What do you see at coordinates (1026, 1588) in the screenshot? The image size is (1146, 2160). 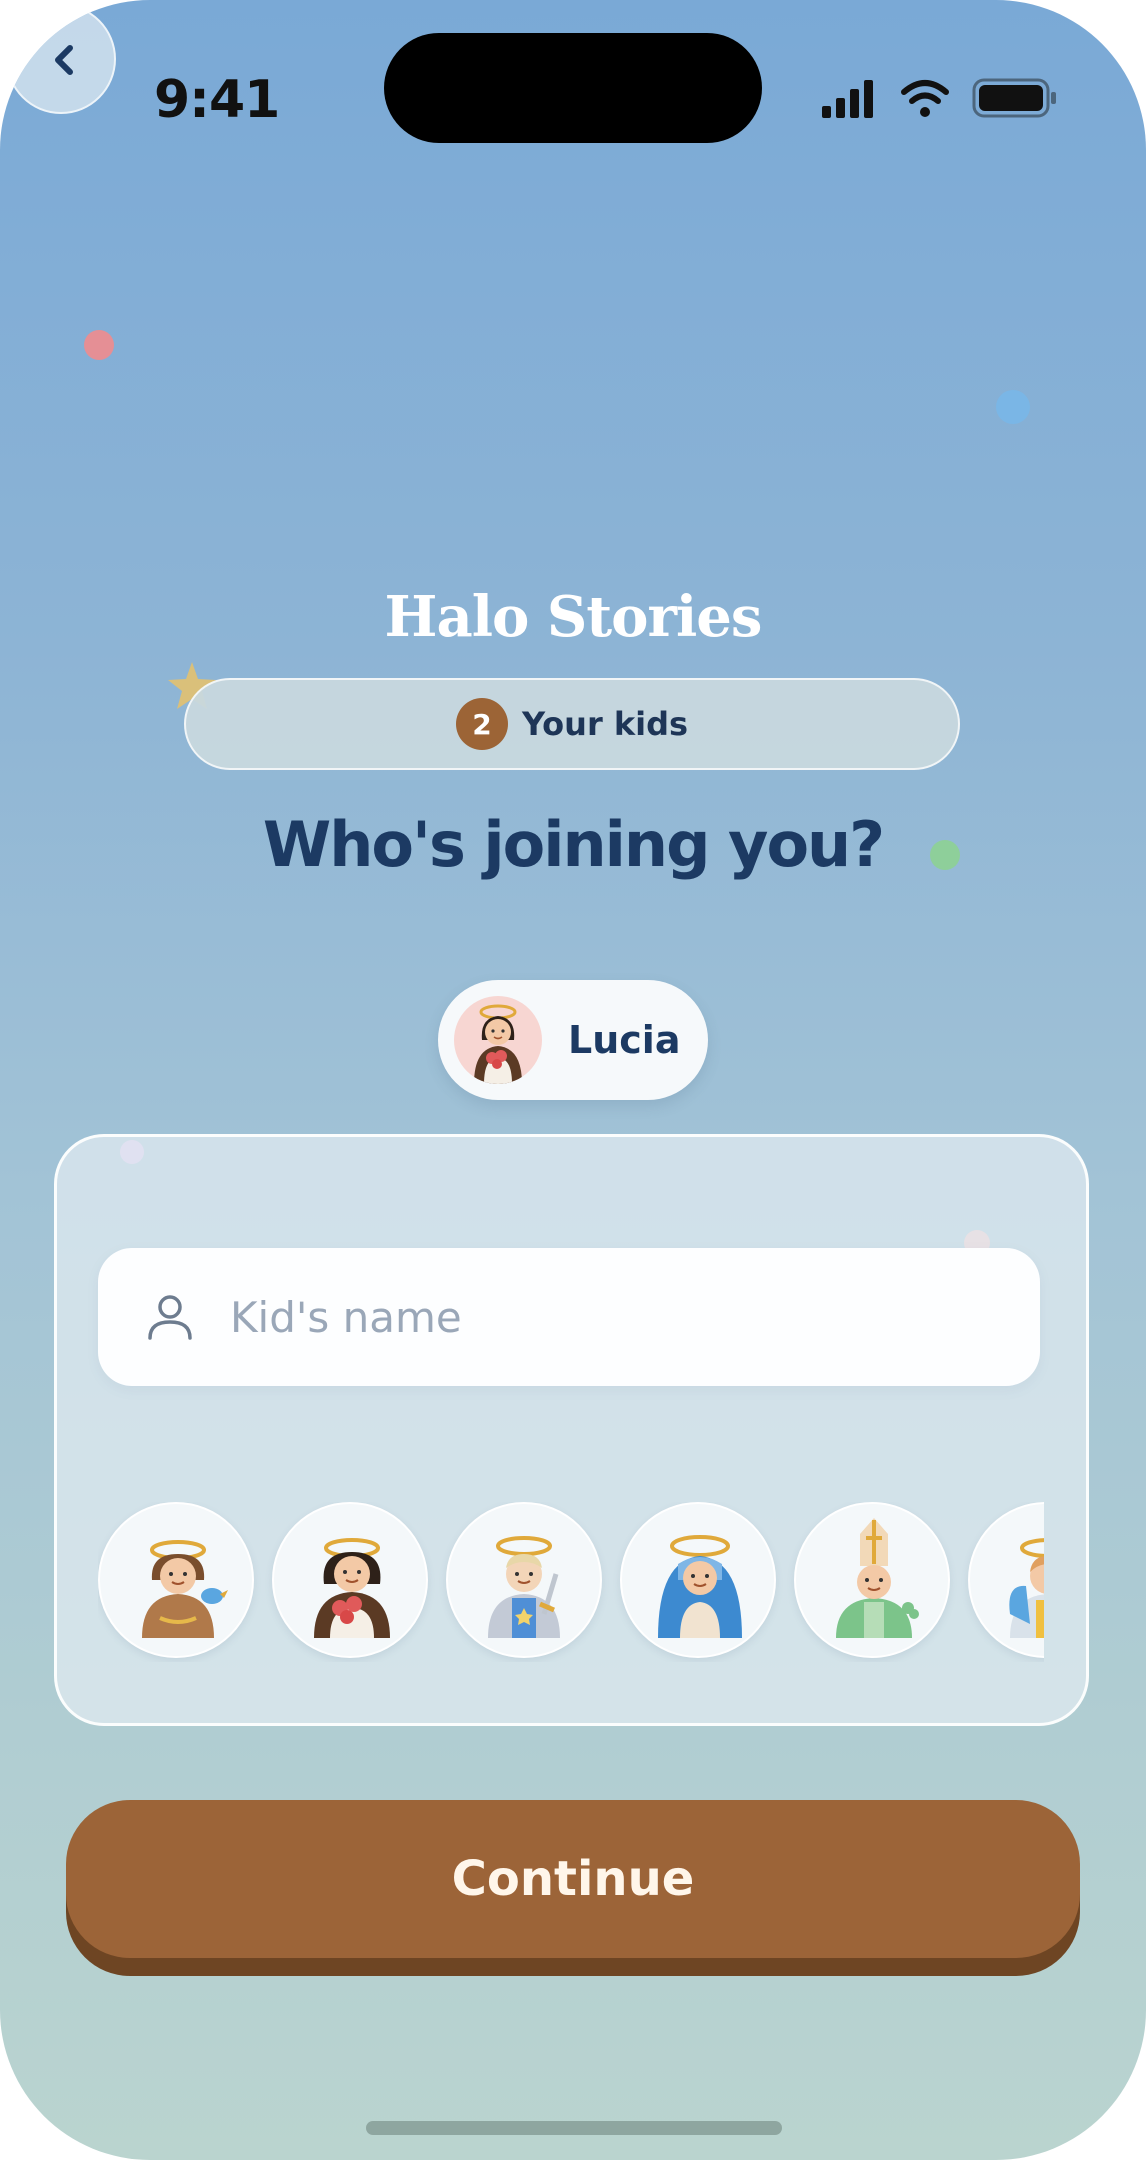 I see `saint-blue-cape-avatar` at bounding box center [1026, 1588].